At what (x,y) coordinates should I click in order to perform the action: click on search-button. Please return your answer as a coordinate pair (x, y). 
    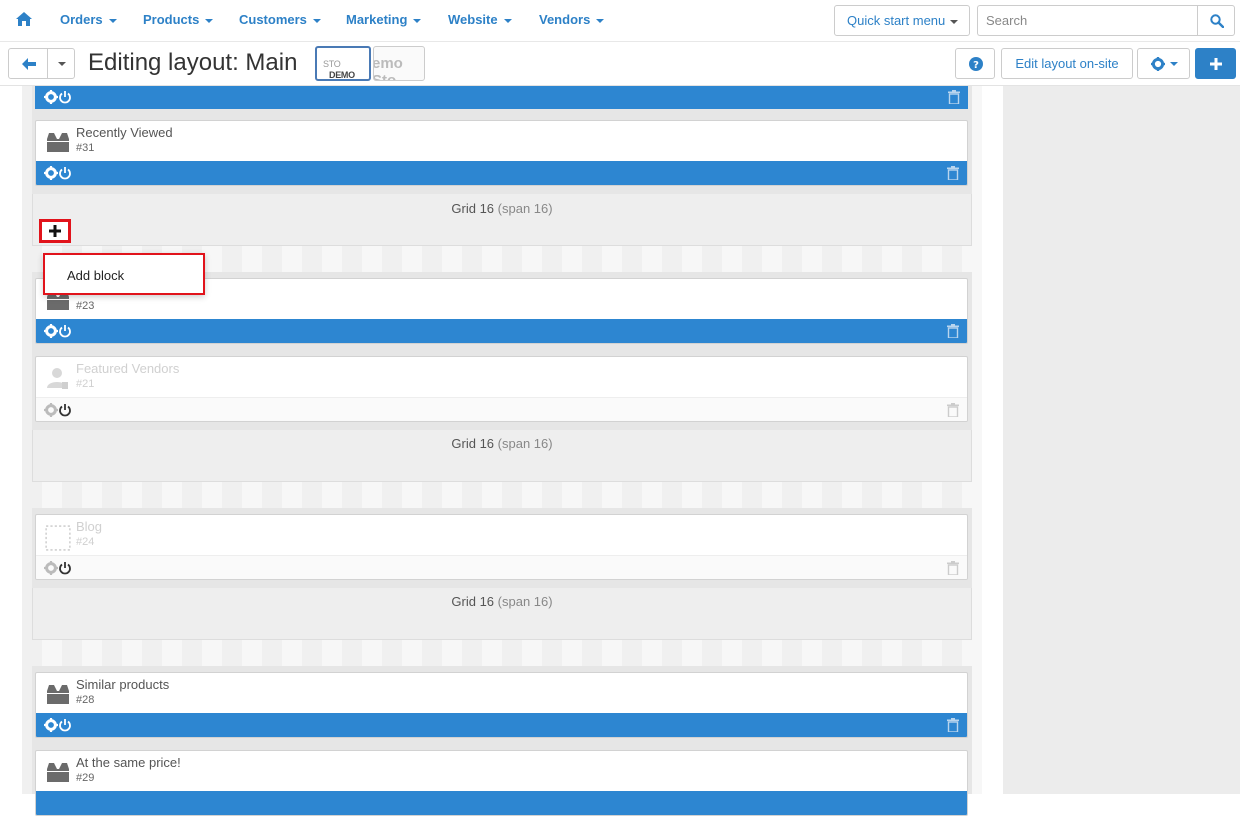
    Looking at the image, I should click on (1216, 20).